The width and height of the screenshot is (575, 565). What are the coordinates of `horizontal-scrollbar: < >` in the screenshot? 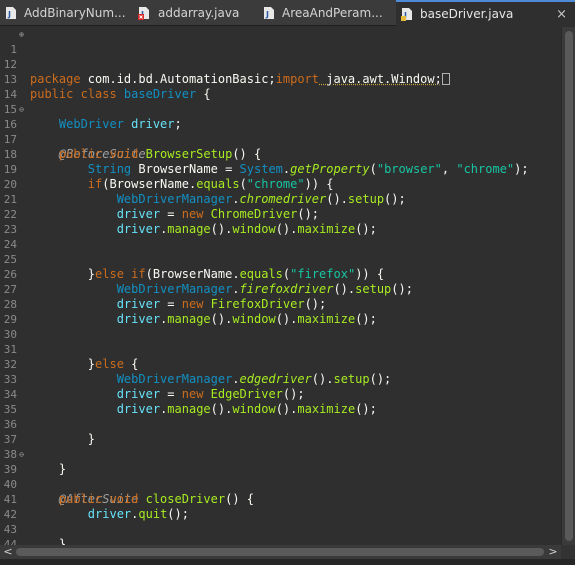 It's located at (280, 552).